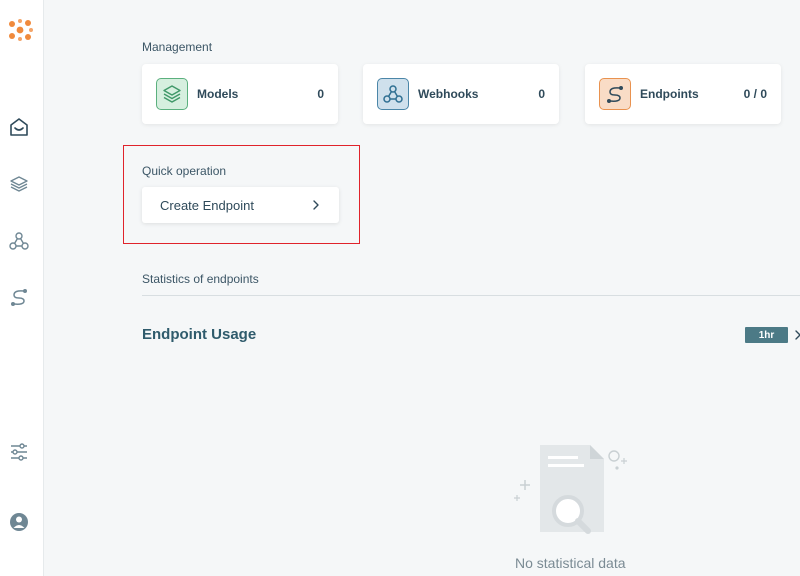  I want to click on empty-data-icon, so click(570, 489).